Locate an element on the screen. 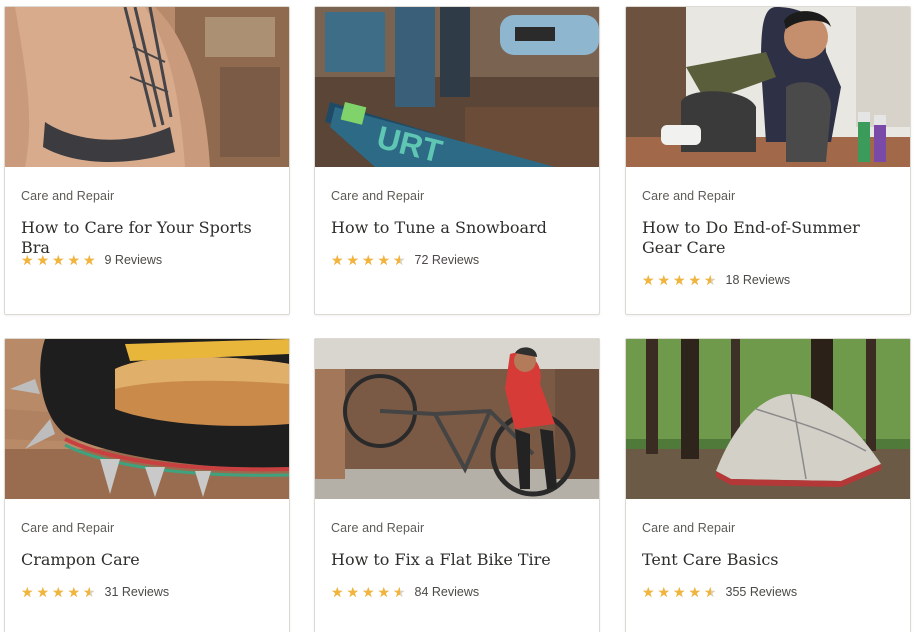  reviews-count: 18 Reviews is located at coordinates (758, 280).